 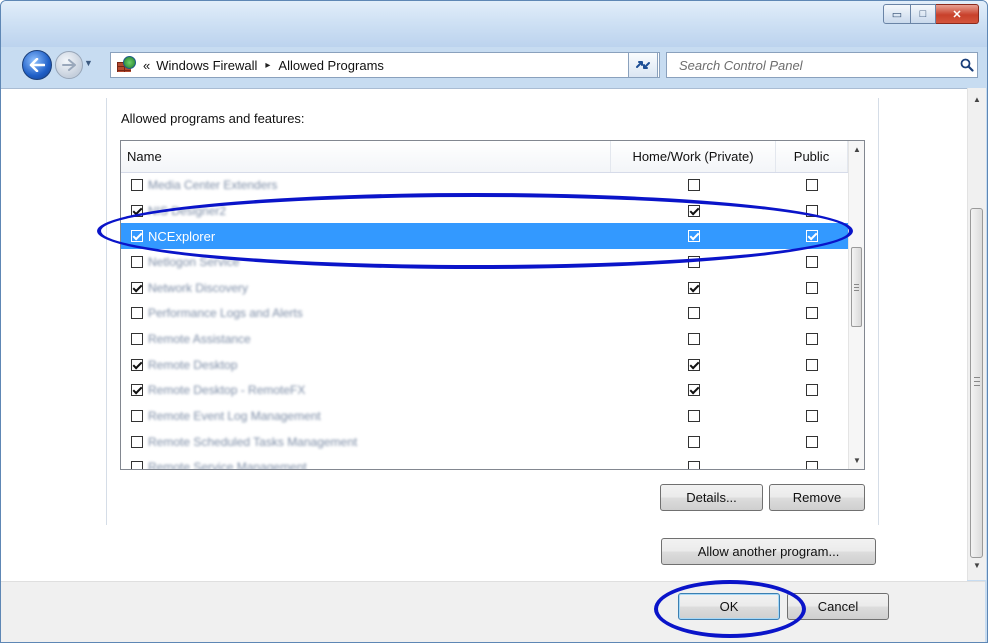 What do you see at coordinates (366, 156) in the screenshot?
I see `column-header-name: Name` at bounding box center [366, 156].